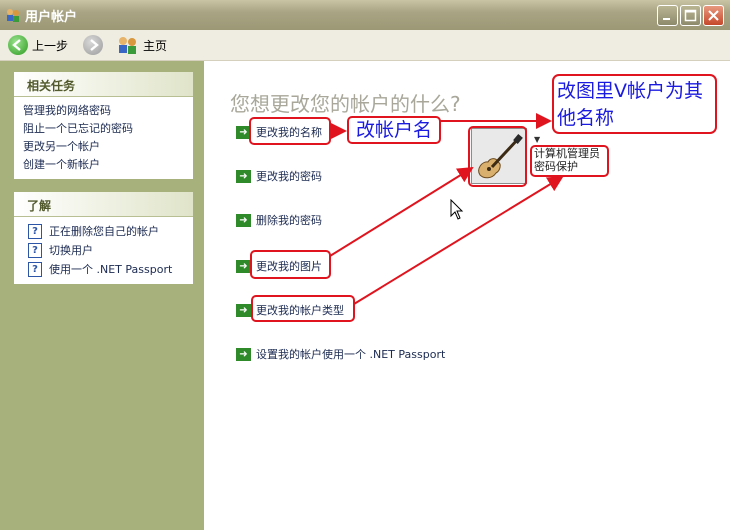  What do you see at coordinates (458, 240) in the screenshot?
I see `annotation-arrow` at bounding box center [458, 240].